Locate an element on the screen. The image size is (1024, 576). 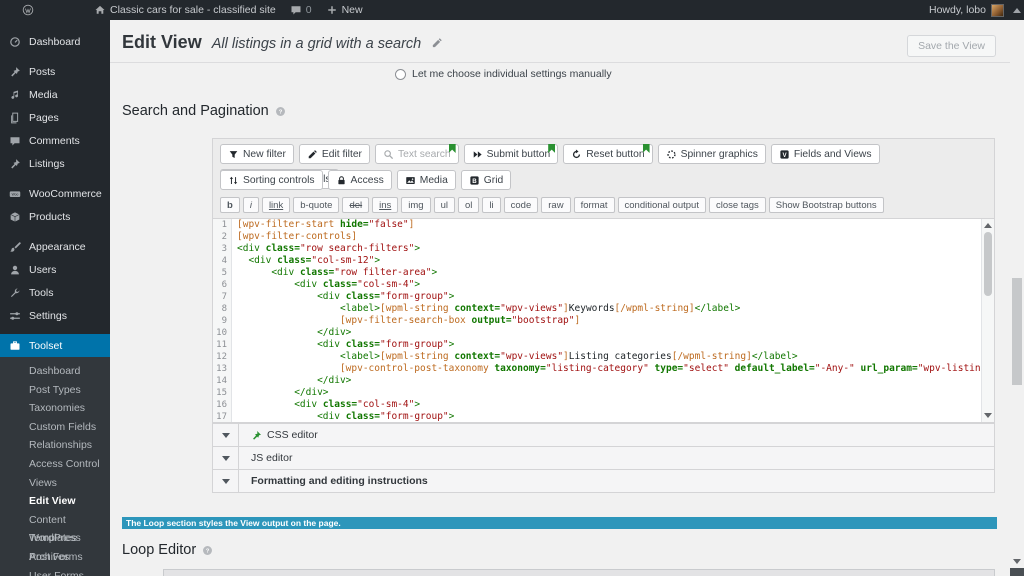
editor-scrollbar-thumb is located at coordinates (988, 264).